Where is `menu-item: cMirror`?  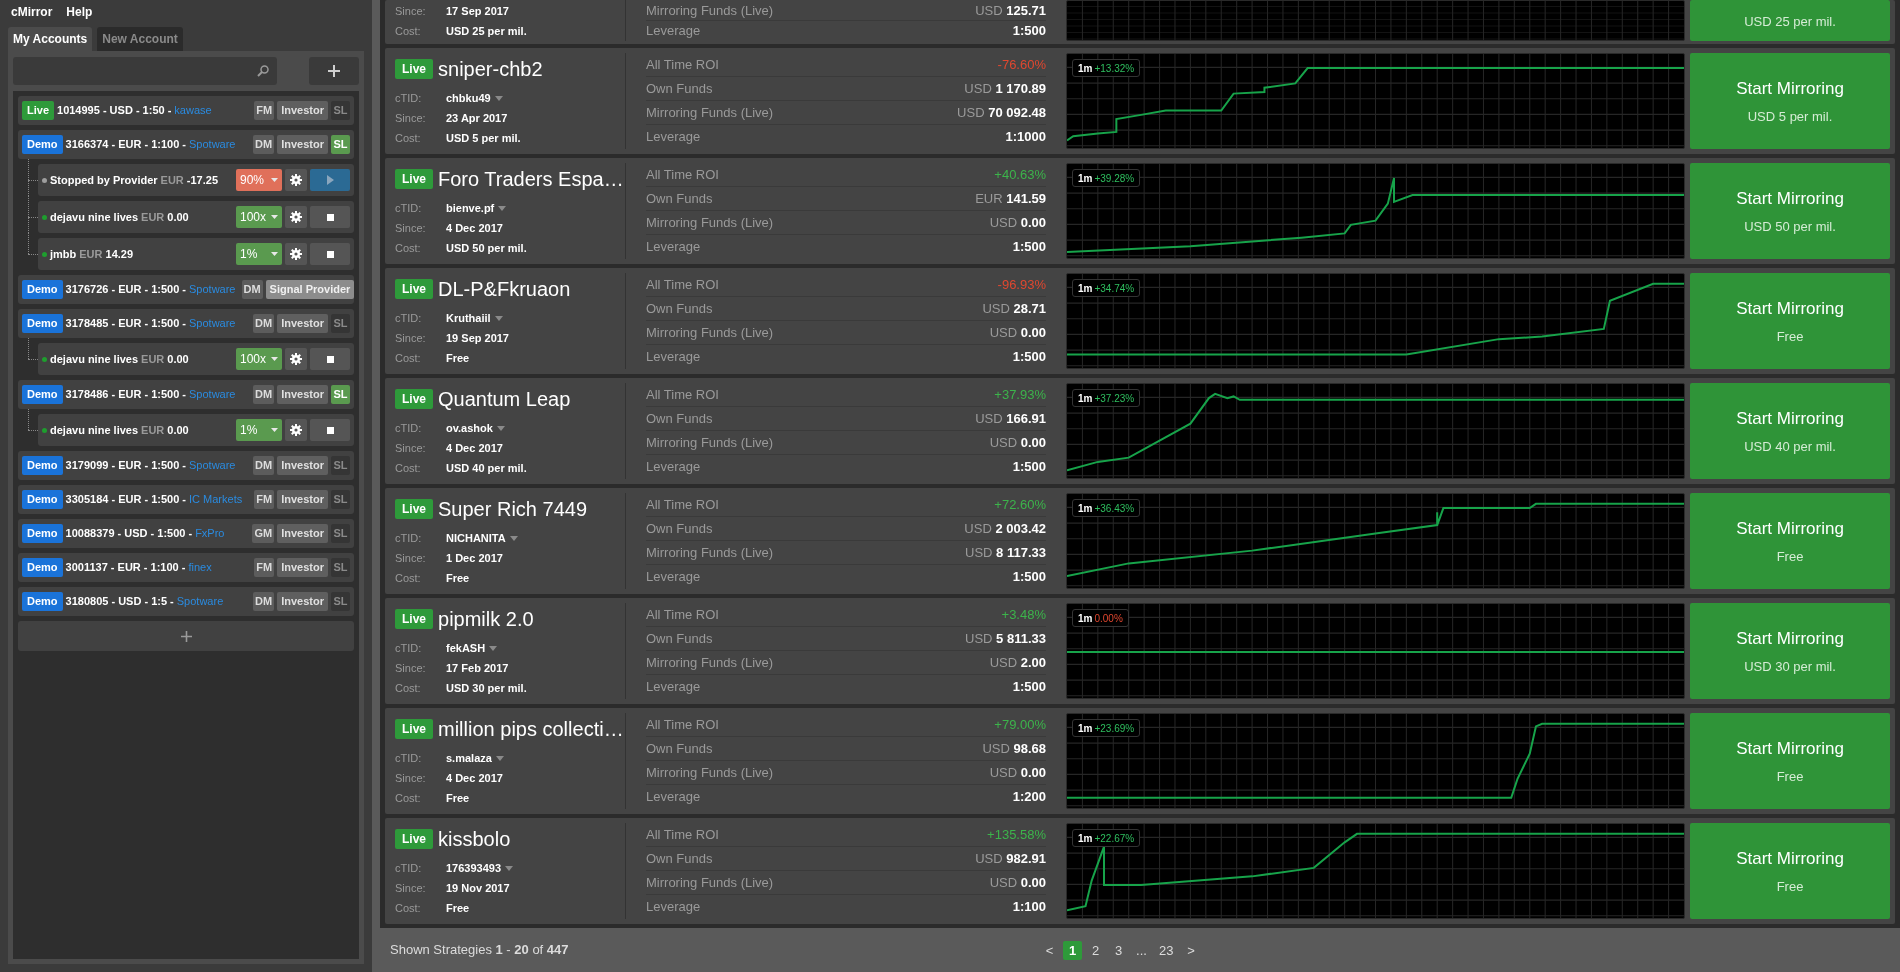 menu-item: cMirror is located at coordinates (32, 12).